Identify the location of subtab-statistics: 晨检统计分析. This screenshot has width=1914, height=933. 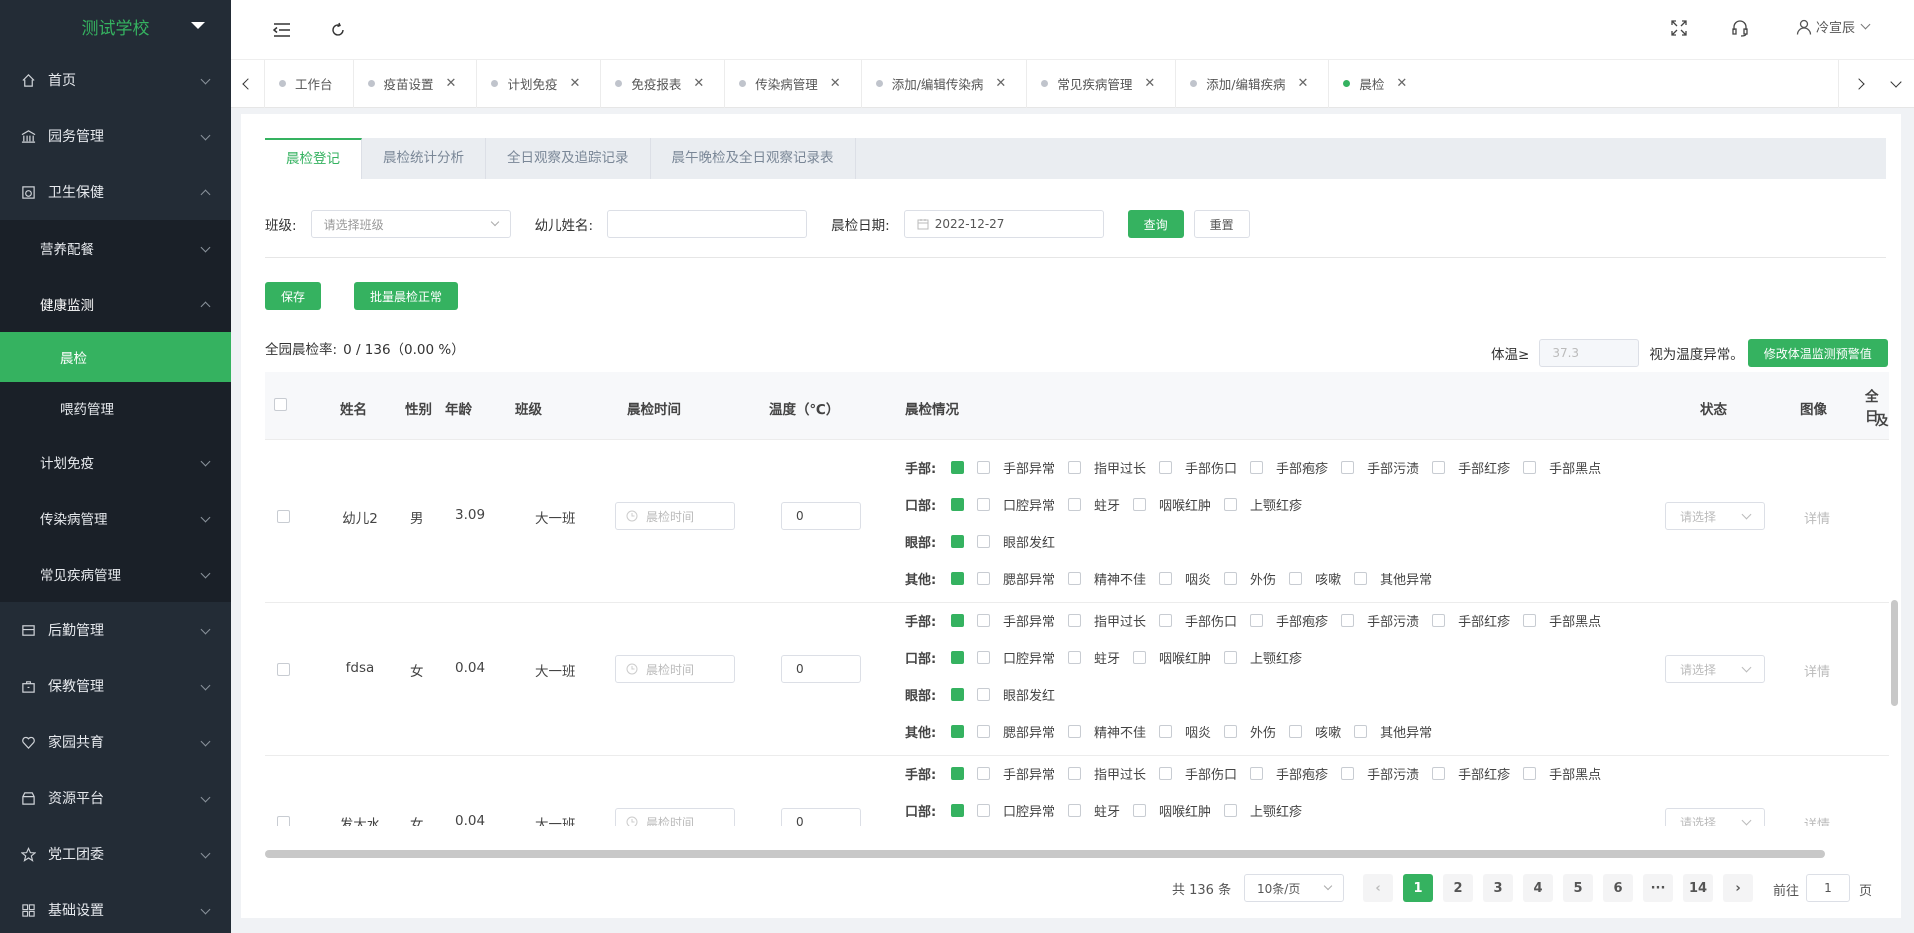
(424, 158).